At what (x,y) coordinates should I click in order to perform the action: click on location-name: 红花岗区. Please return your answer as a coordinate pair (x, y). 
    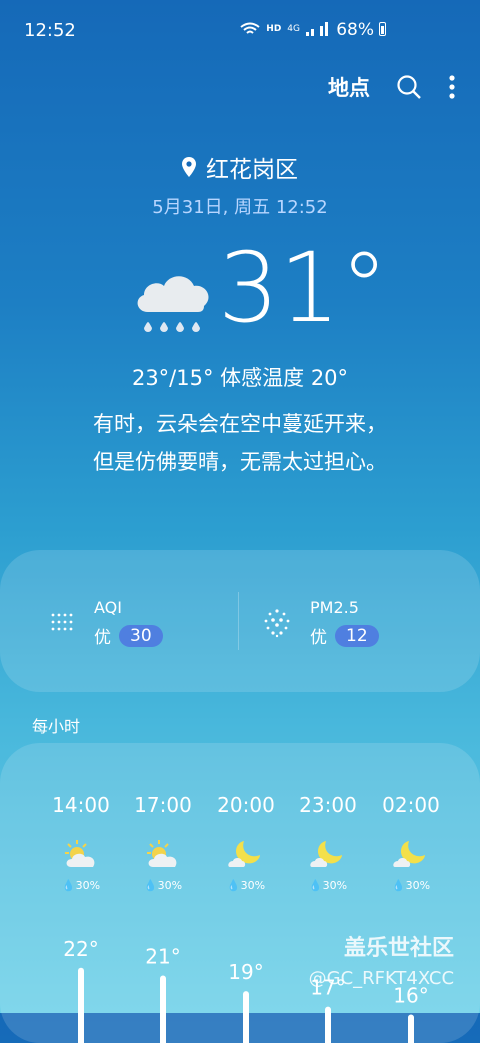
    Looking at the image, I should click on (252, 170).